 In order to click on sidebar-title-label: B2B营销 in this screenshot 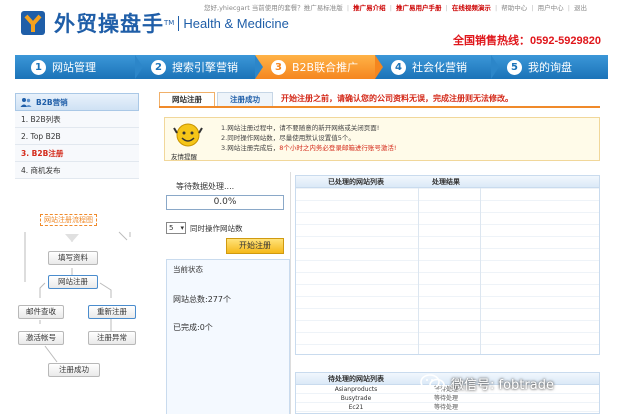, I will do `click(52, 102)`.